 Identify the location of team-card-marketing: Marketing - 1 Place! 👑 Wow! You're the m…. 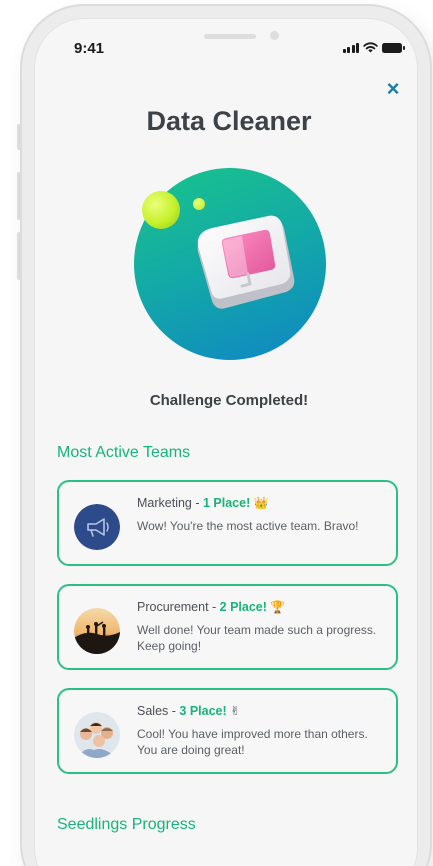
(227, 523).